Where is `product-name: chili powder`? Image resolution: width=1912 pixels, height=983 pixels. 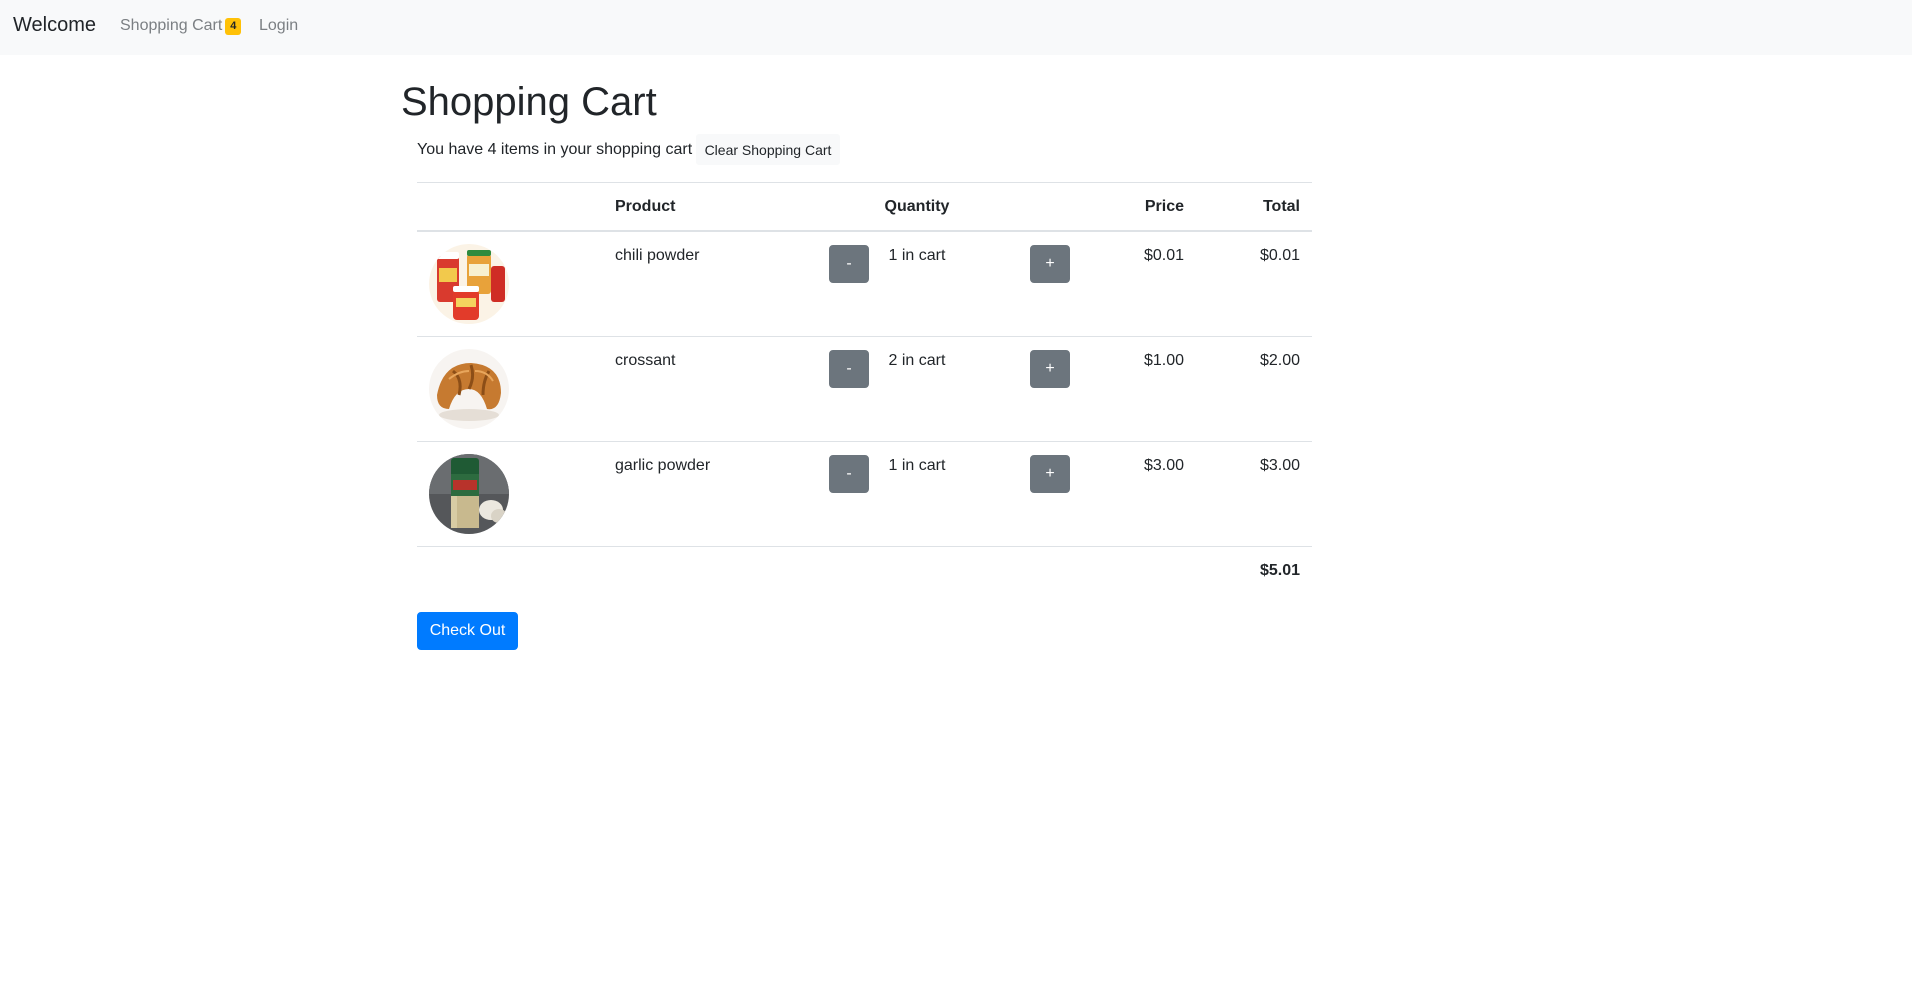 product-name: chili powder is located at coordinates (657, 255).